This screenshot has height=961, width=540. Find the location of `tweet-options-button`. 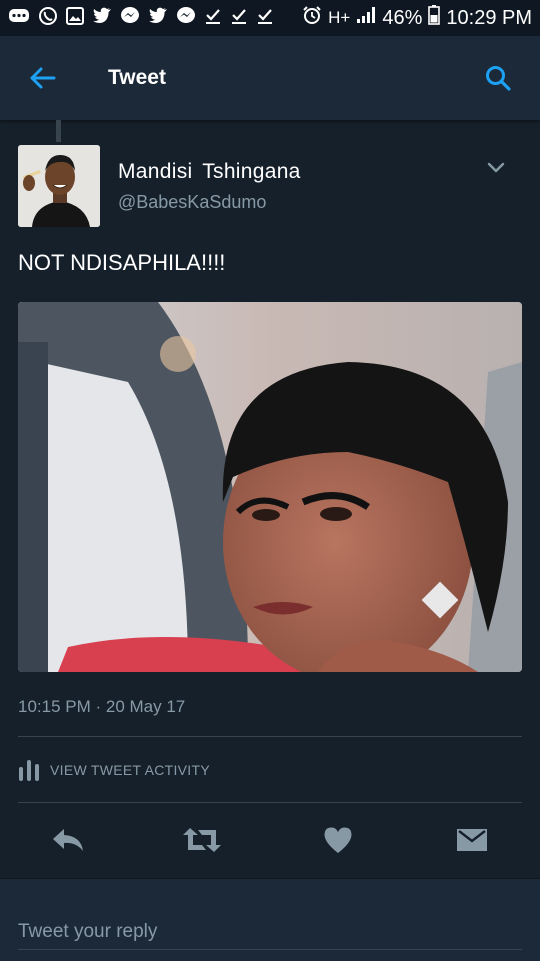

tweet-options-button is located at coordinates (496, 168).